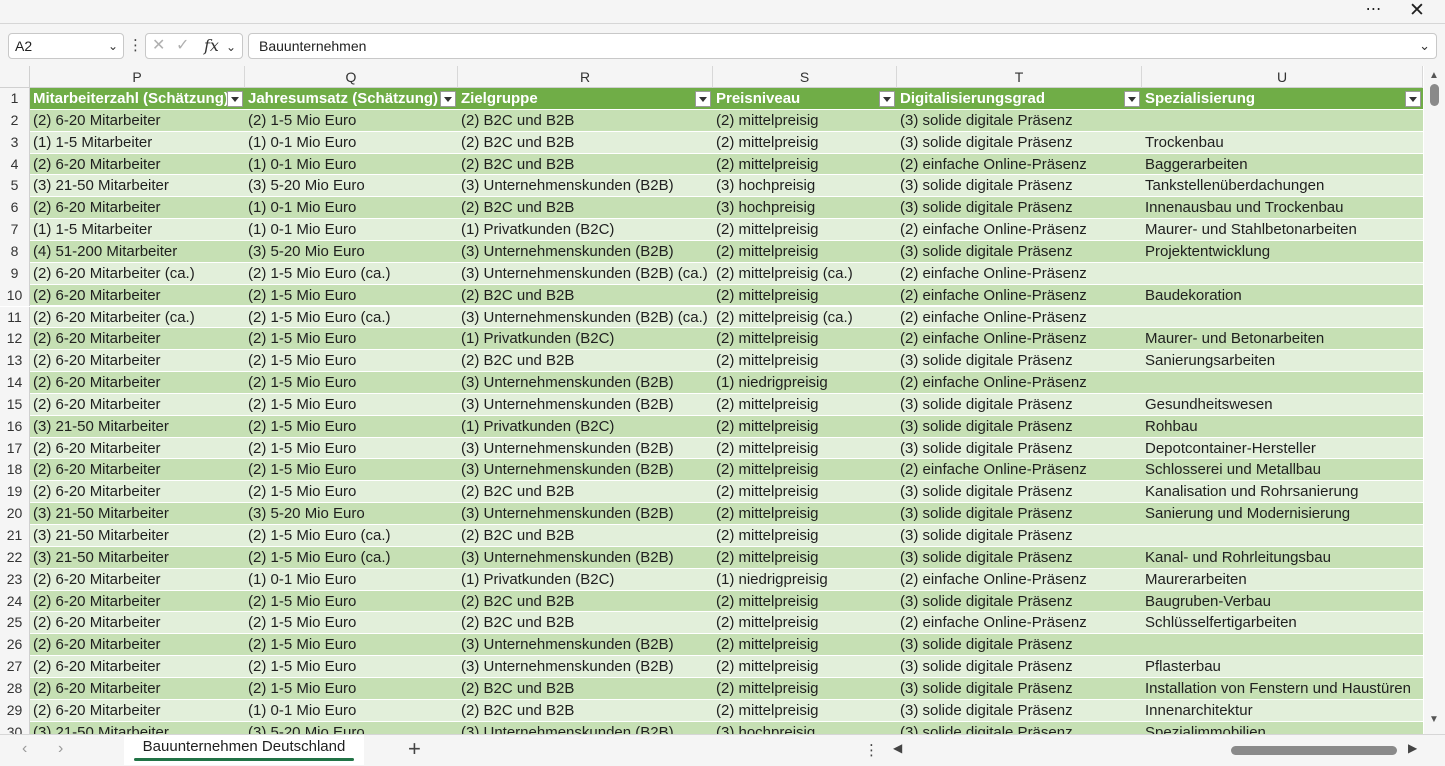  I want to click on table-cell: Tankstellenüberdachungen, so click(1282, 186).